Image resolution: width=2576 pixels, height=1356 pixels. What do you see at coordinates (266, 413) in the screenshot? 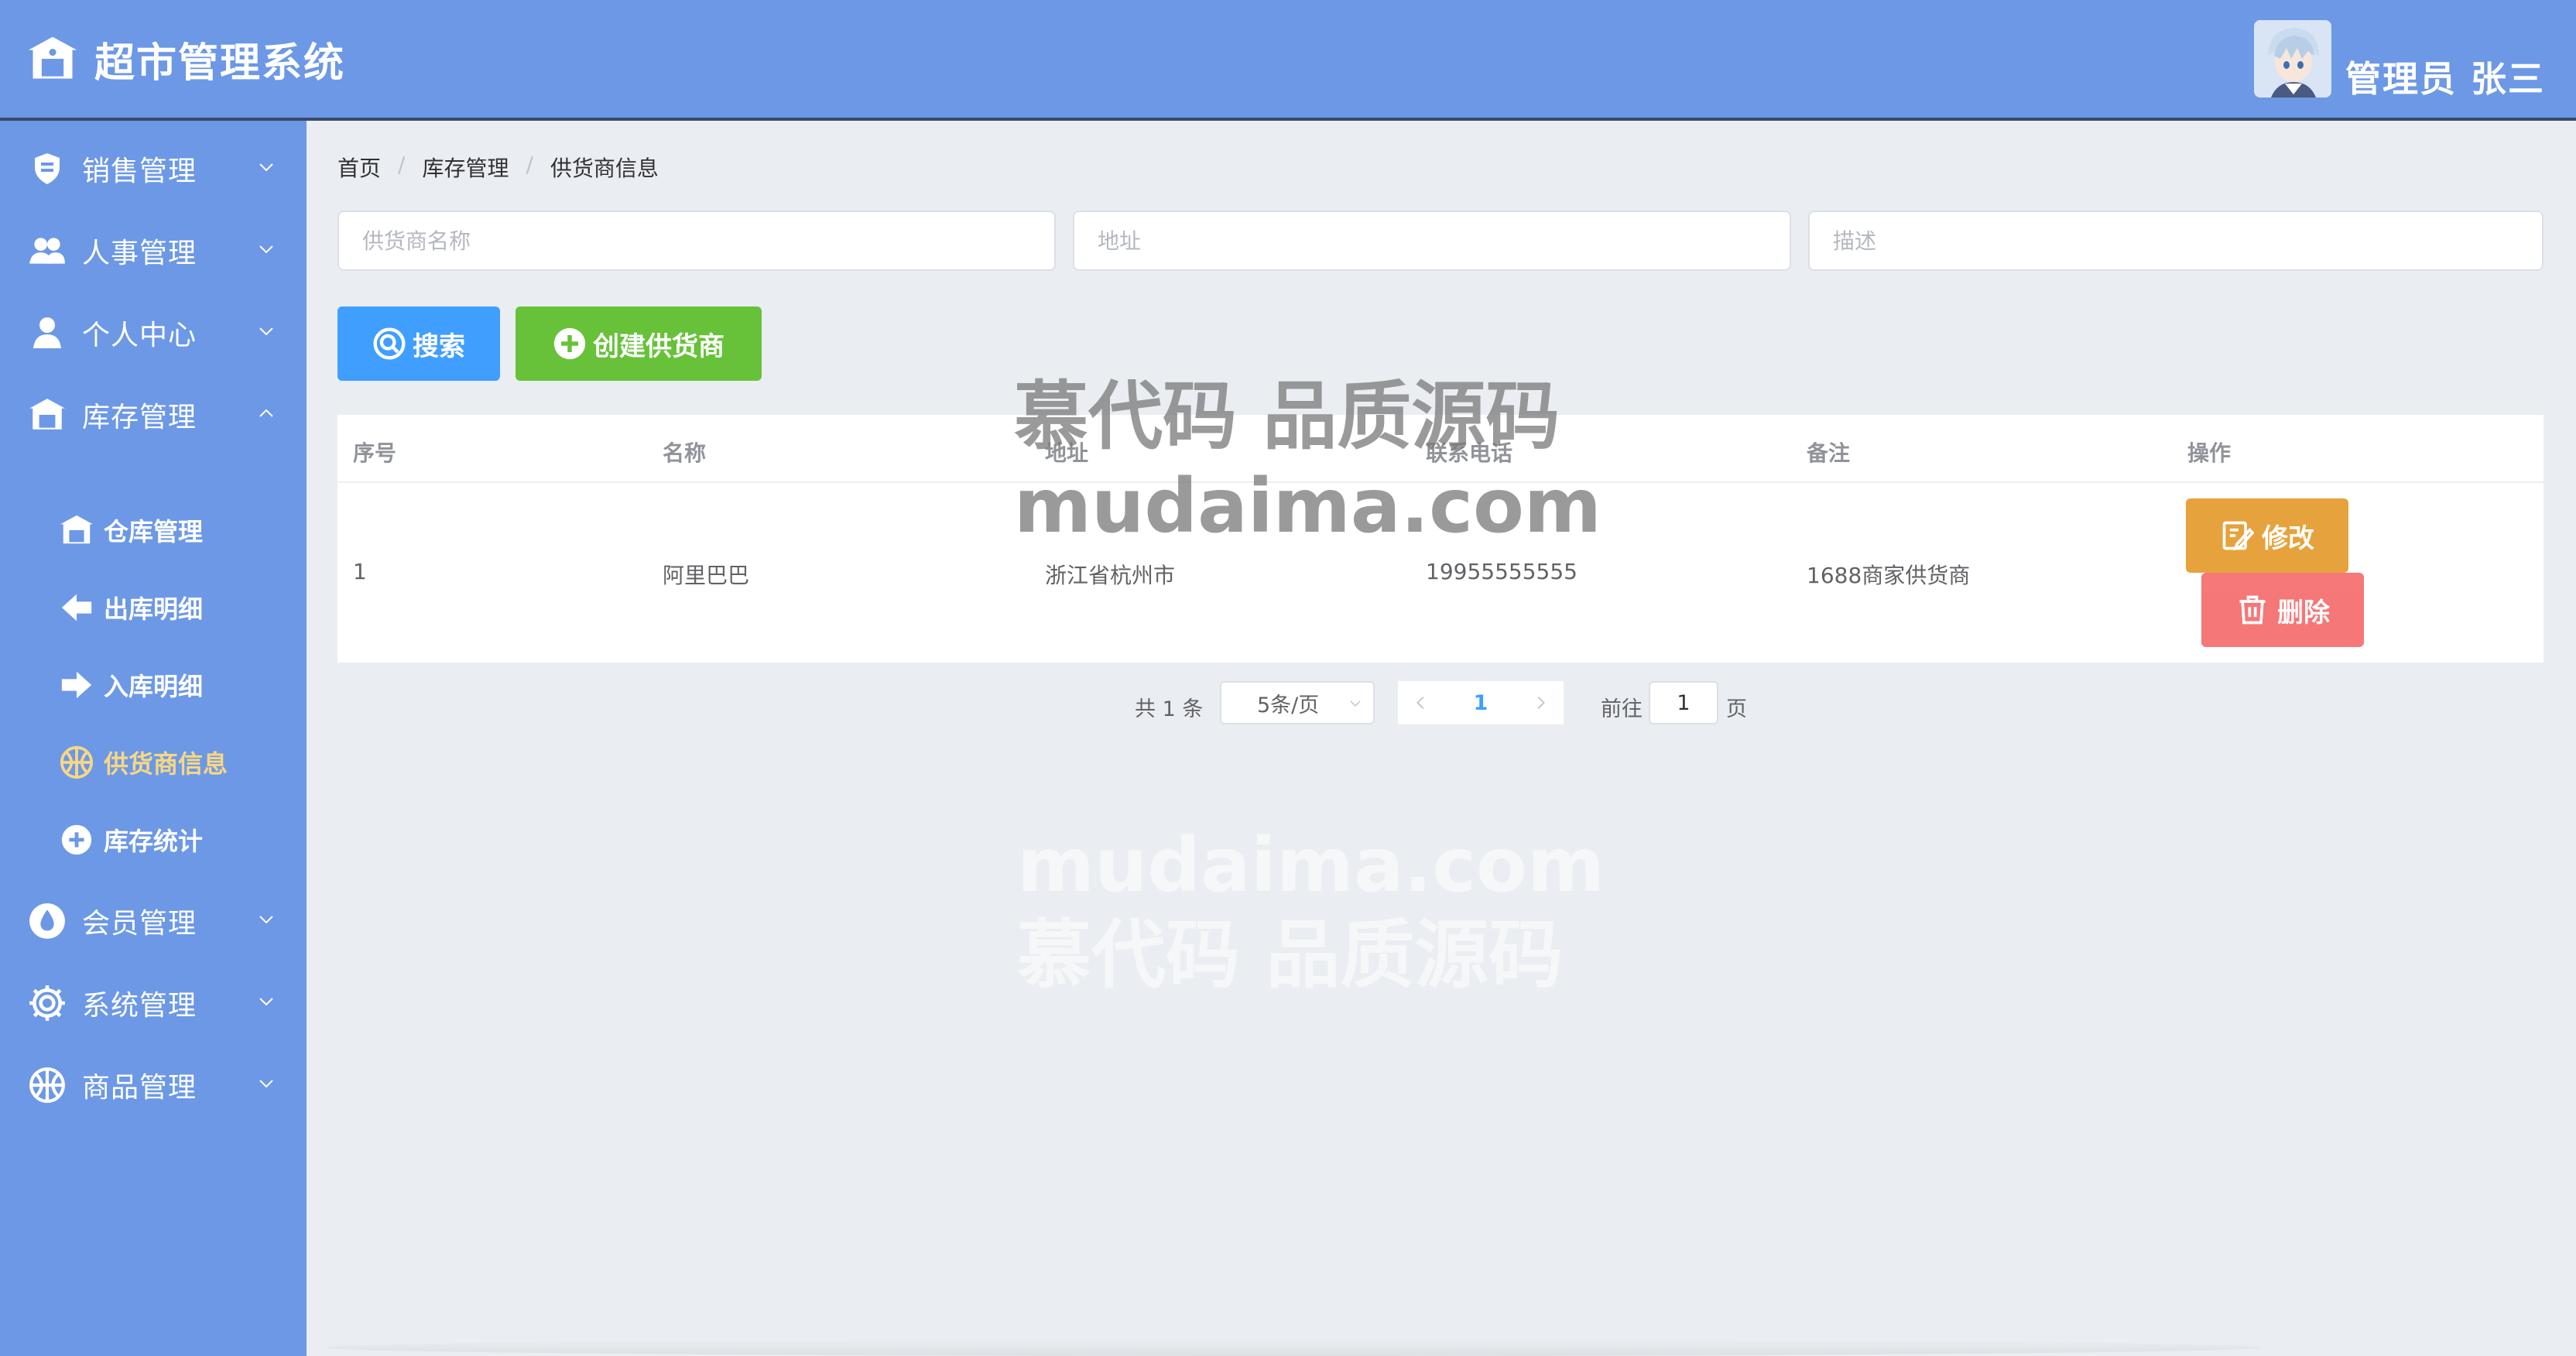
I see `chevron-up-icon` at bounding box center [266, 413].